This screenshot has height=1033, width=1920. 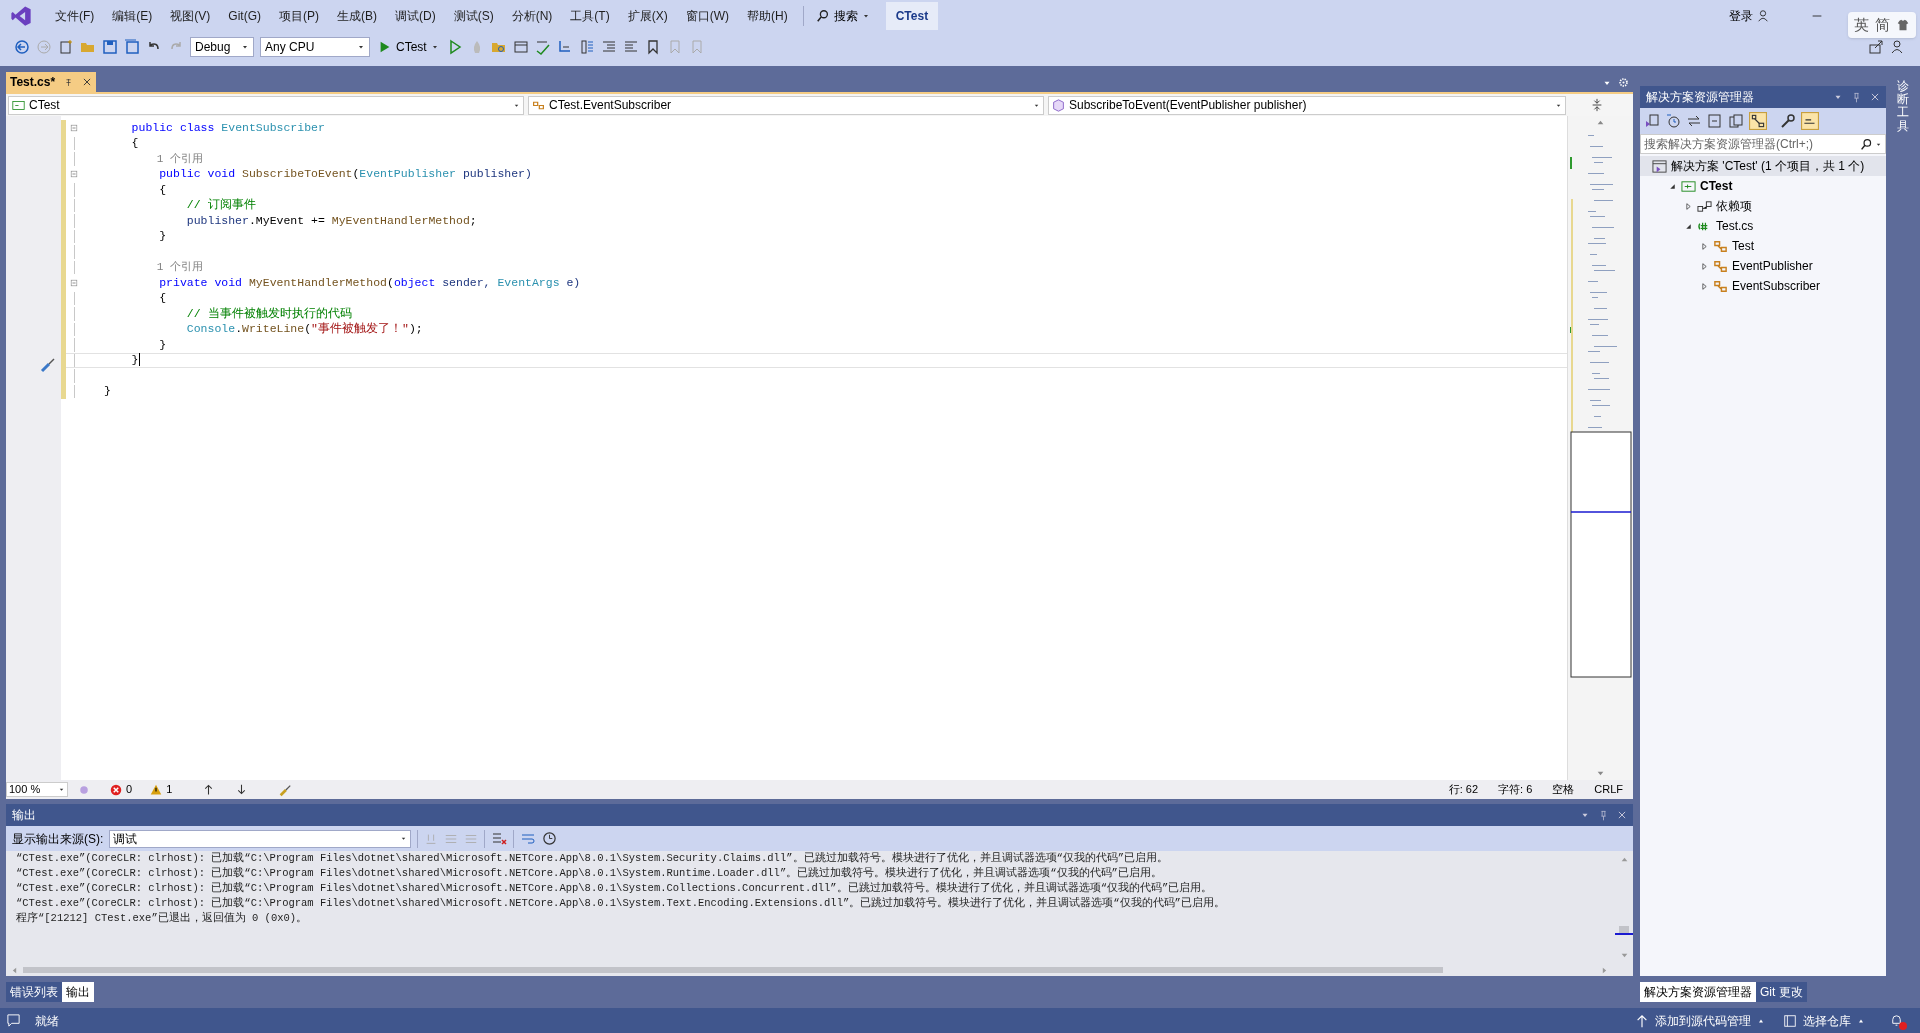 What do you see at coordinates (1763, 166) in the screenshot?
I see `tree-item: 解决方案 'CTest' (1 个项目，共 1 个)` at bounding box center [1763, 166].